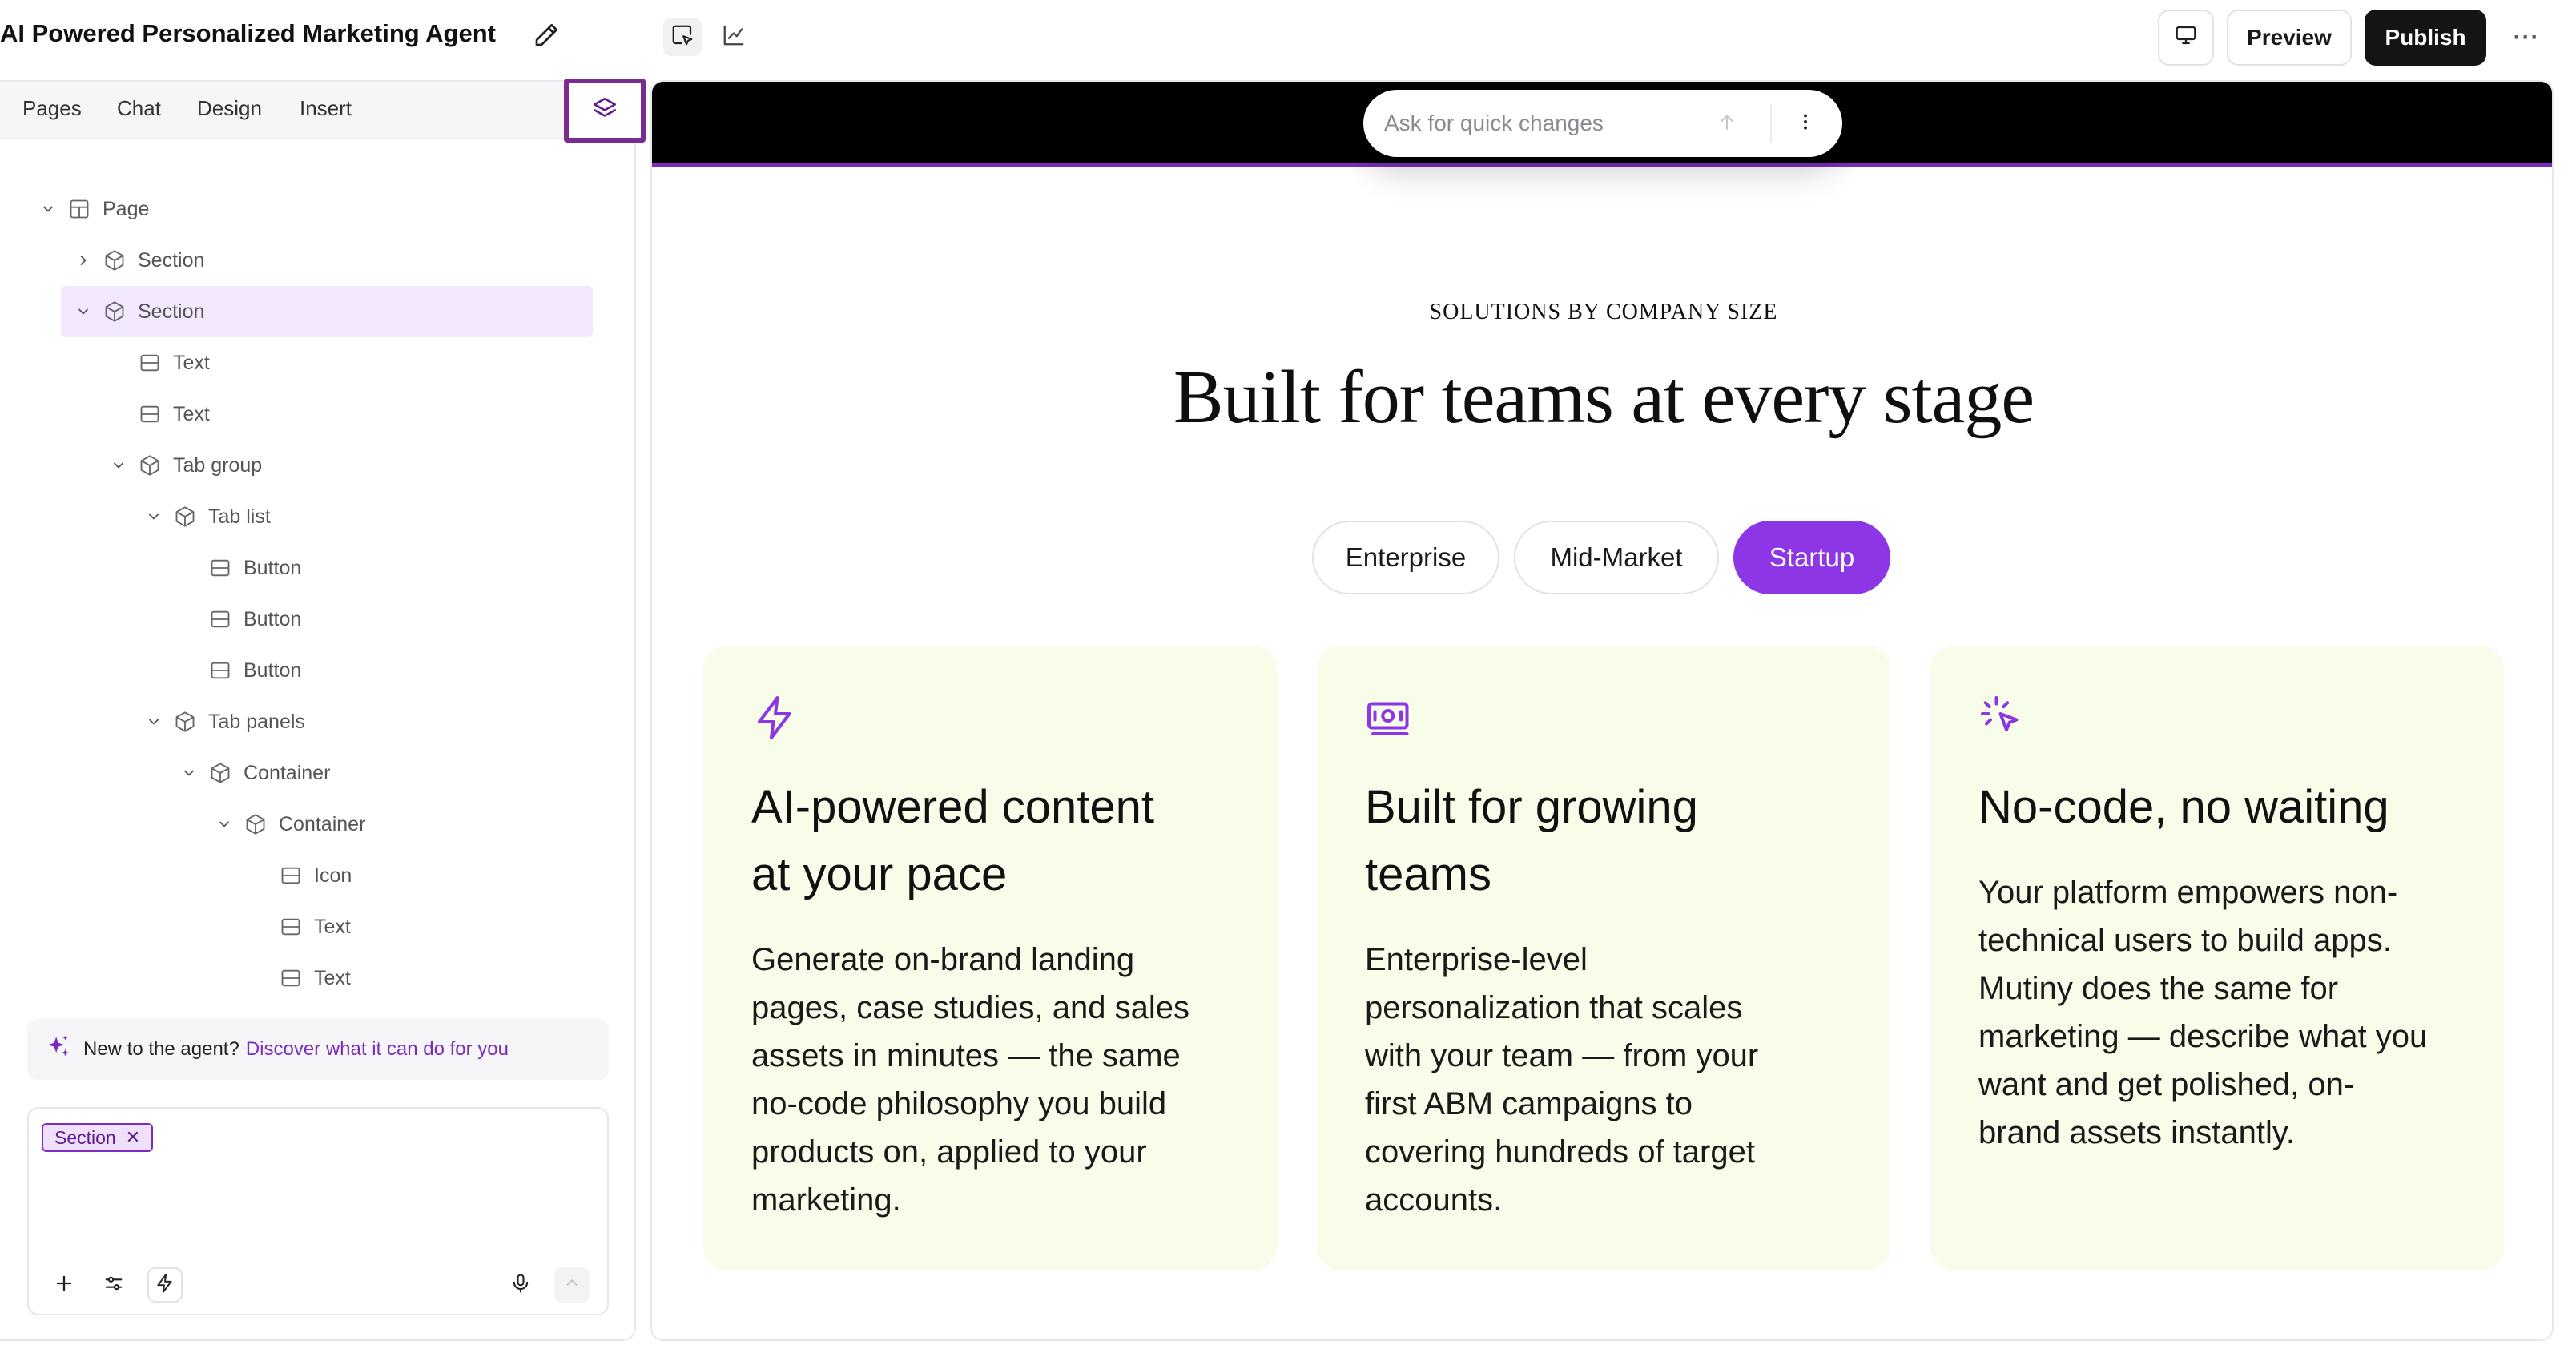 Image resolution: width=2576 pixels, height=1357 pixels. What do you see at coordinates (1603, 312) in the screenshot?
I see `section-eyebrow: SOLUTIONS BY COMPANY SIZE` at bounding box center [1603, 312].